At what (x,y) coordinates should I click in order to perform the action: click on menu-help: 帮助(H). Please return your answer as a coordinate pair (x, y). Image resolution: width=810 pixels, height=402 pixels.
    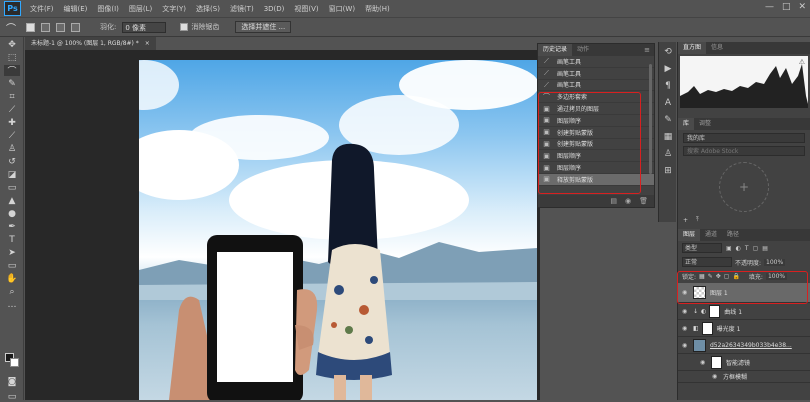
    Looking at the image, I should click on (377, 9).